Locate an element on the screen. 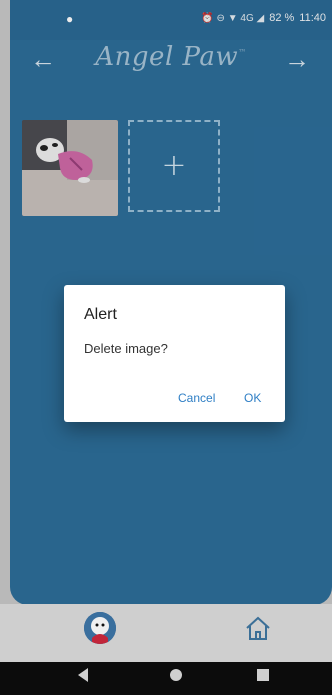  cancel-button: Cancel is located at coordinates (196, 398).